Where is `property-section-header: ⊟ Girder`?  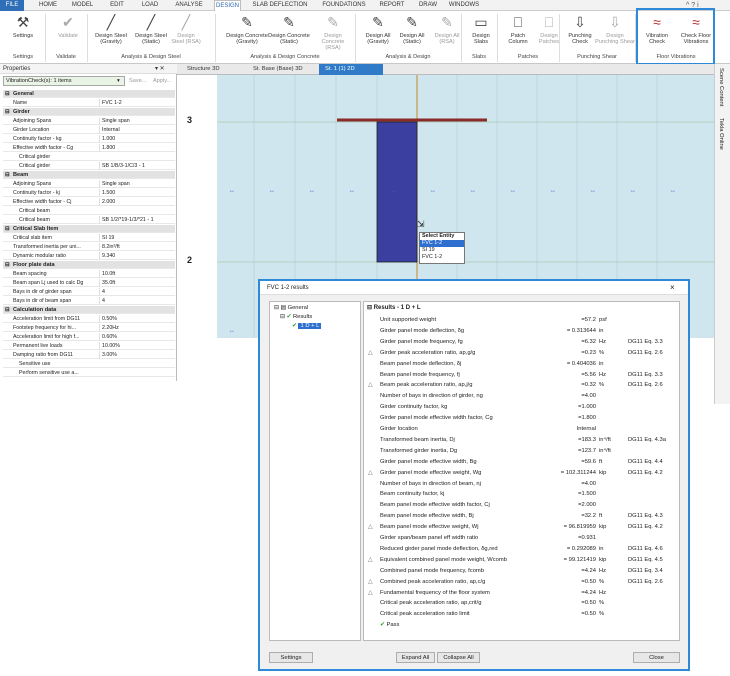
property-section-header: ⊟ Girder is located at coordinates (89, 112).